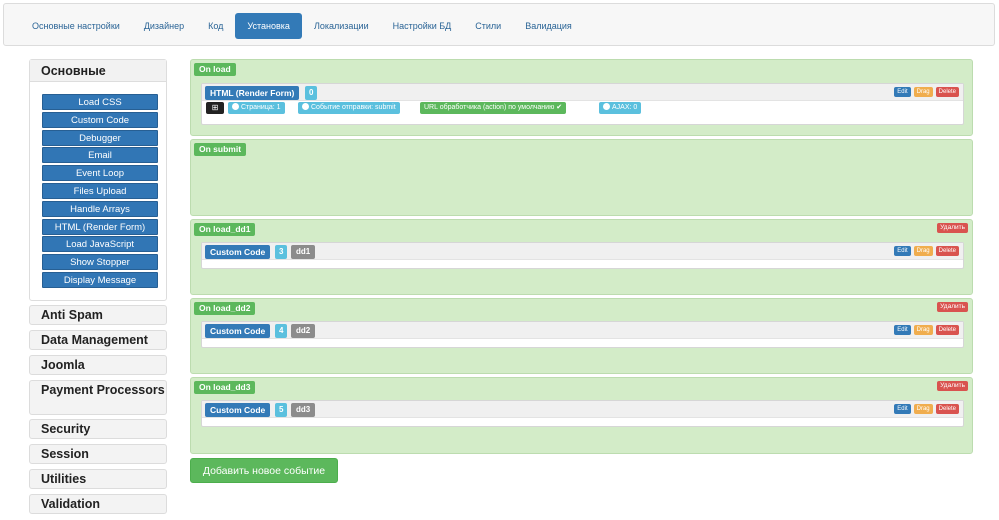  I want to click on sidebar-item-display-message: Display Message, so click(100, 279).